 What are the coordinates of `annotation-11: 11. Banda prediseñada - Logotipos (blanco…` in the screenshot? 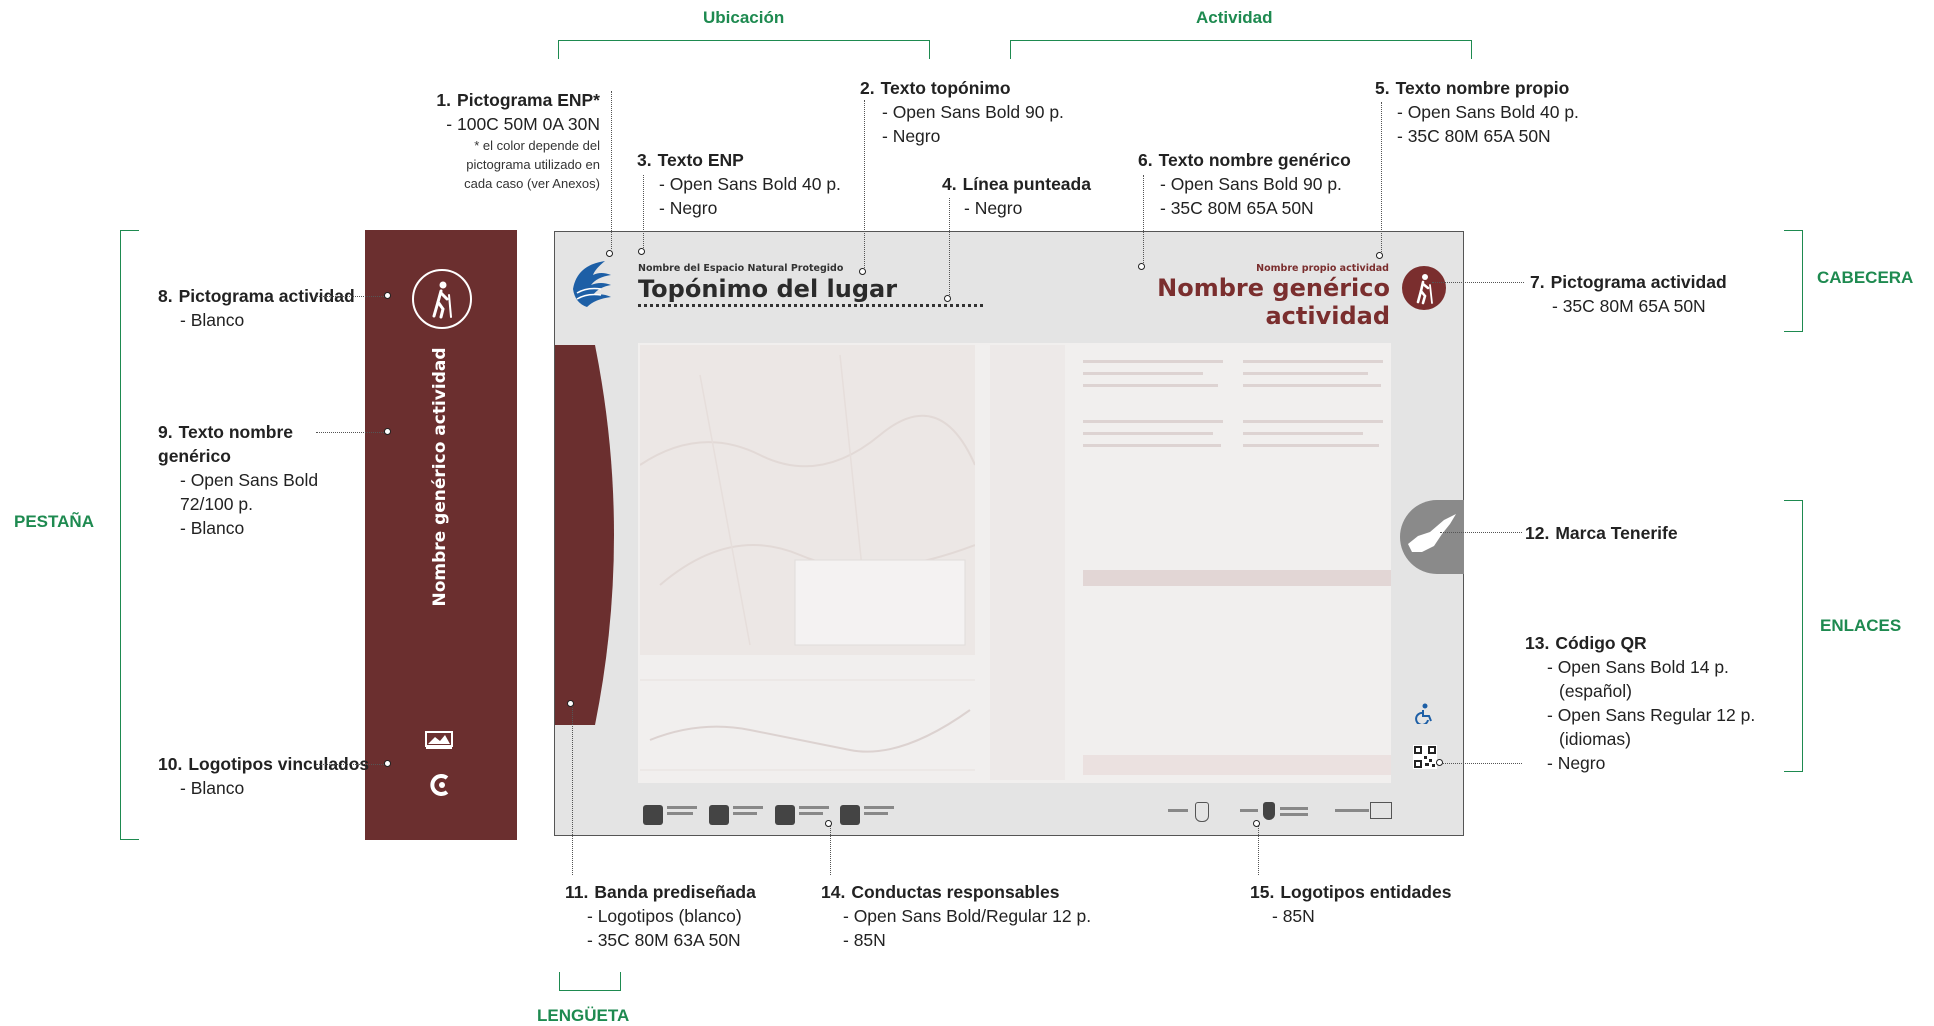 It's located at (660, 916).